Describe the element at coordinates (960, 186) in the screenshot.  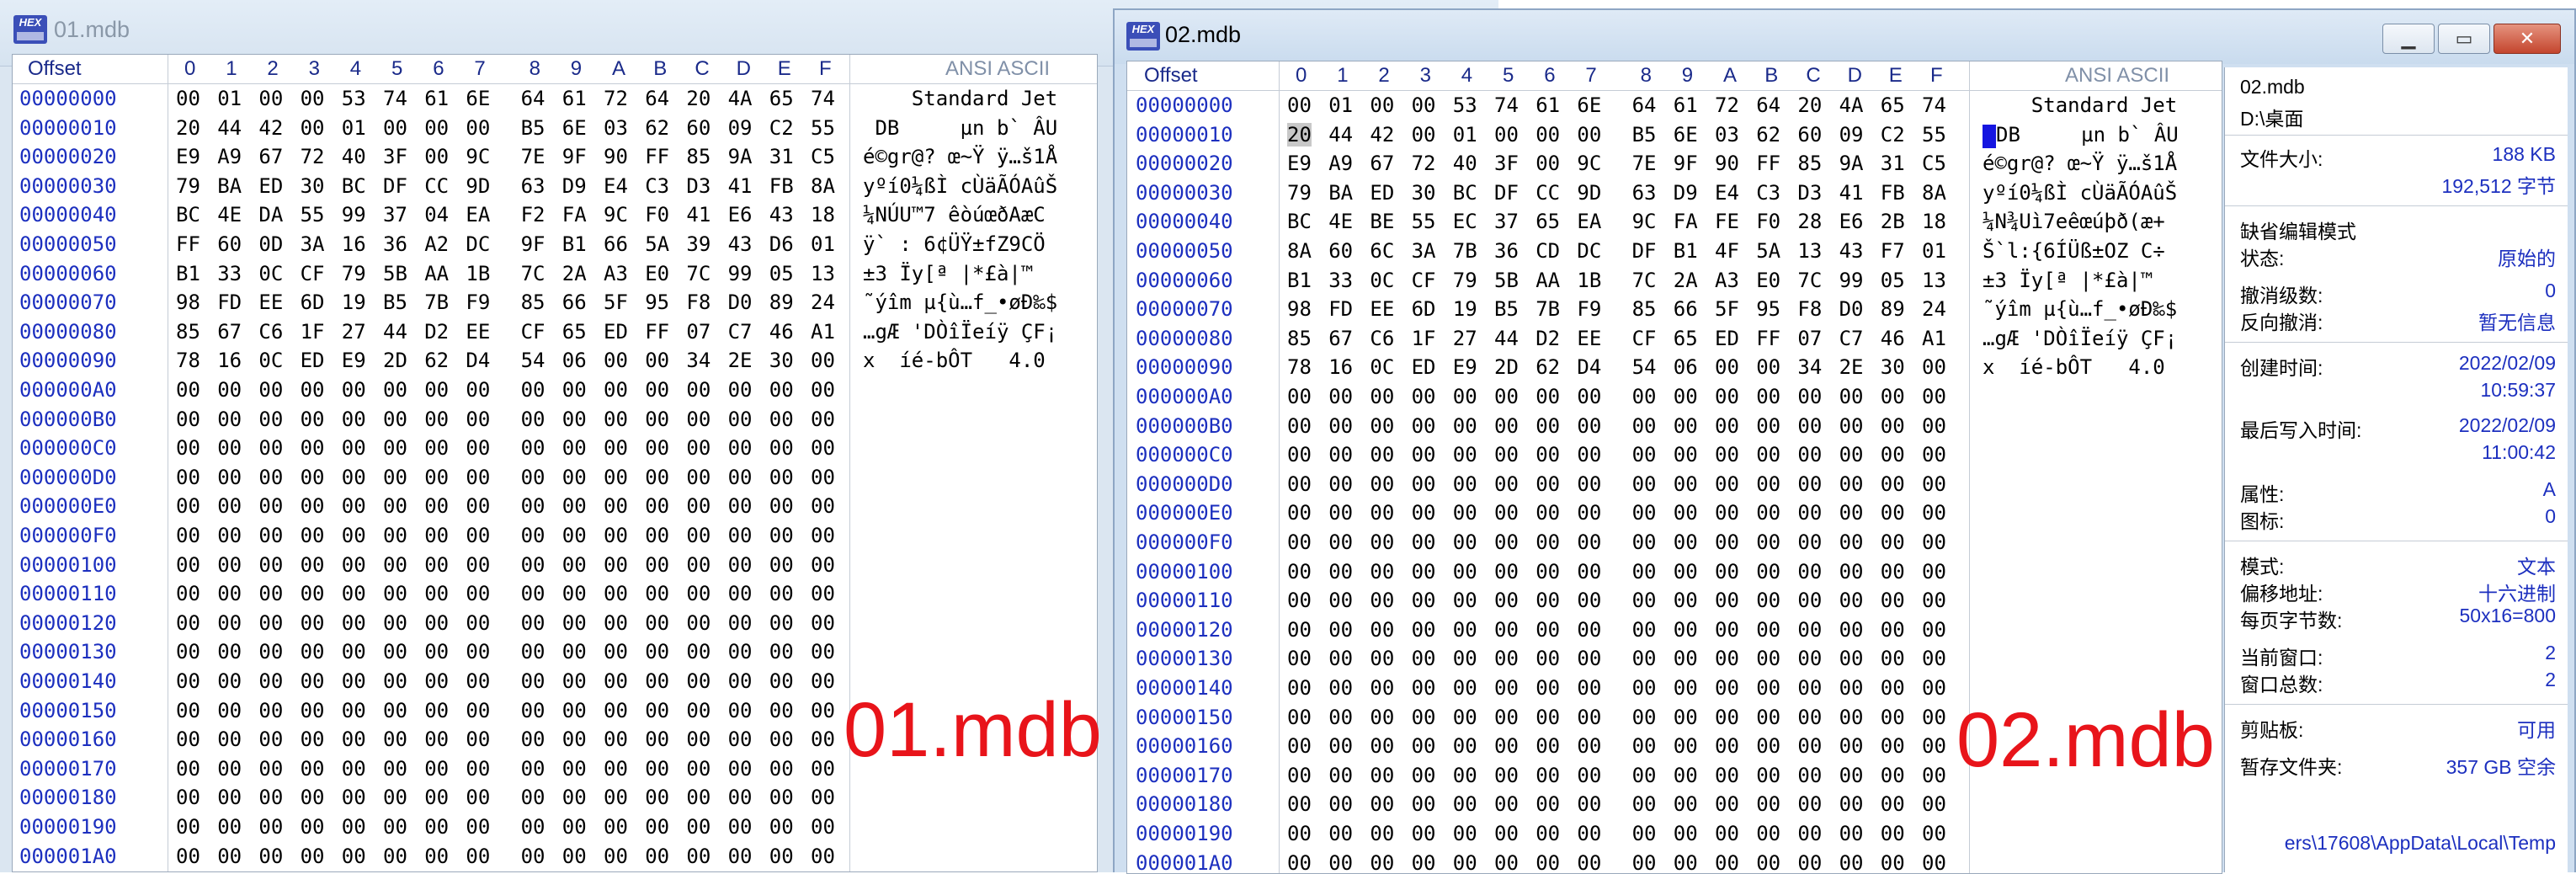
I see `row-ascii: yºí0¼ßÌ cÙäÃÓAûŠ` at that location.